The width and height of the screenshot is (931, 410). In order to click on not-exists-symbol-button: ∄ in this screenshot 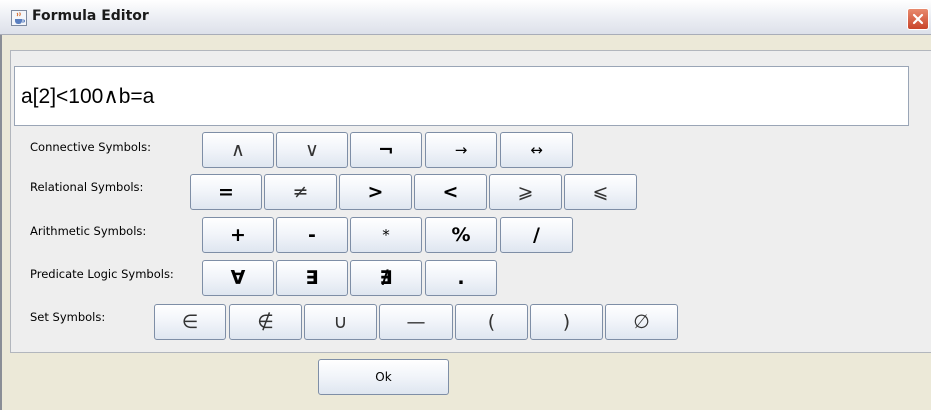, I will do `click(386, 278)`.